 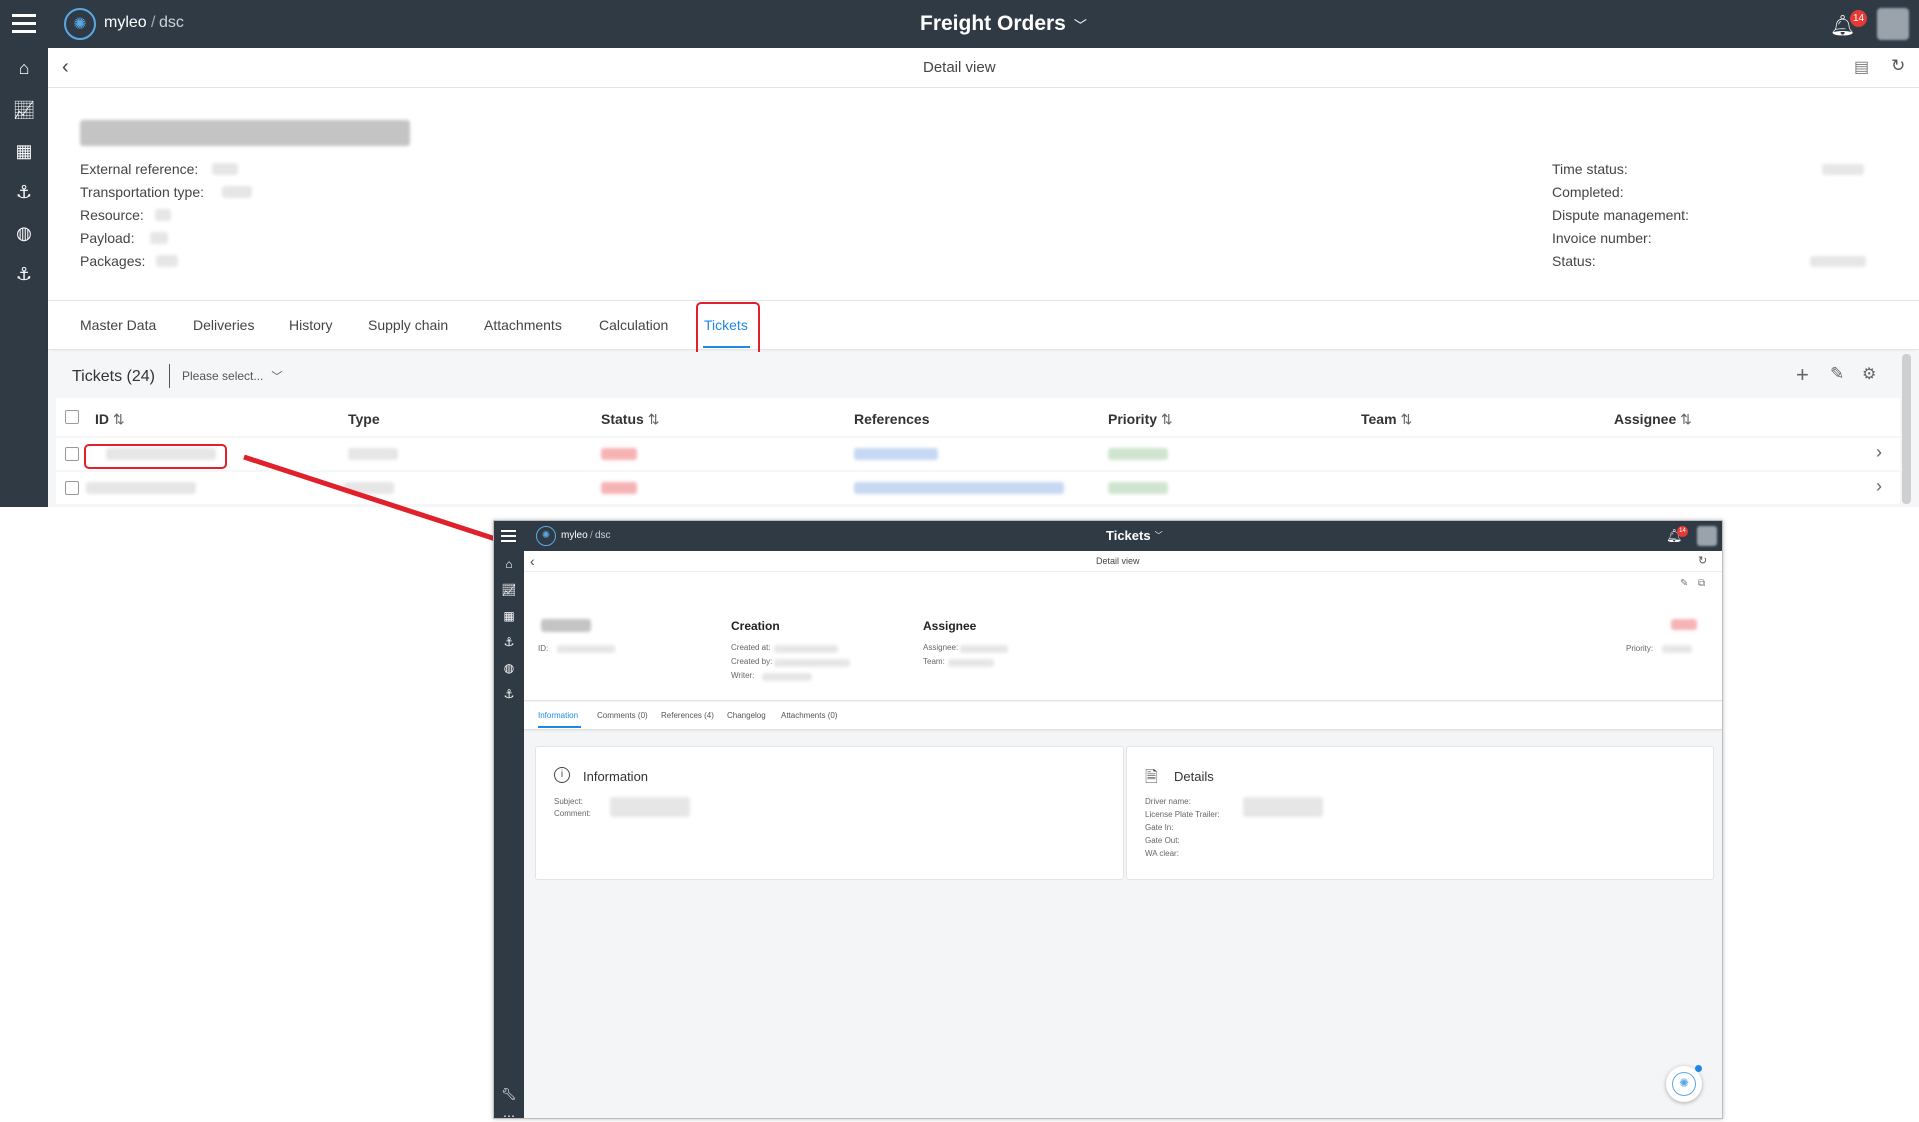 What do you see at coordinates (1123, 571) in the screenshot?
I see `divider` at bounding box center [1123, 571].